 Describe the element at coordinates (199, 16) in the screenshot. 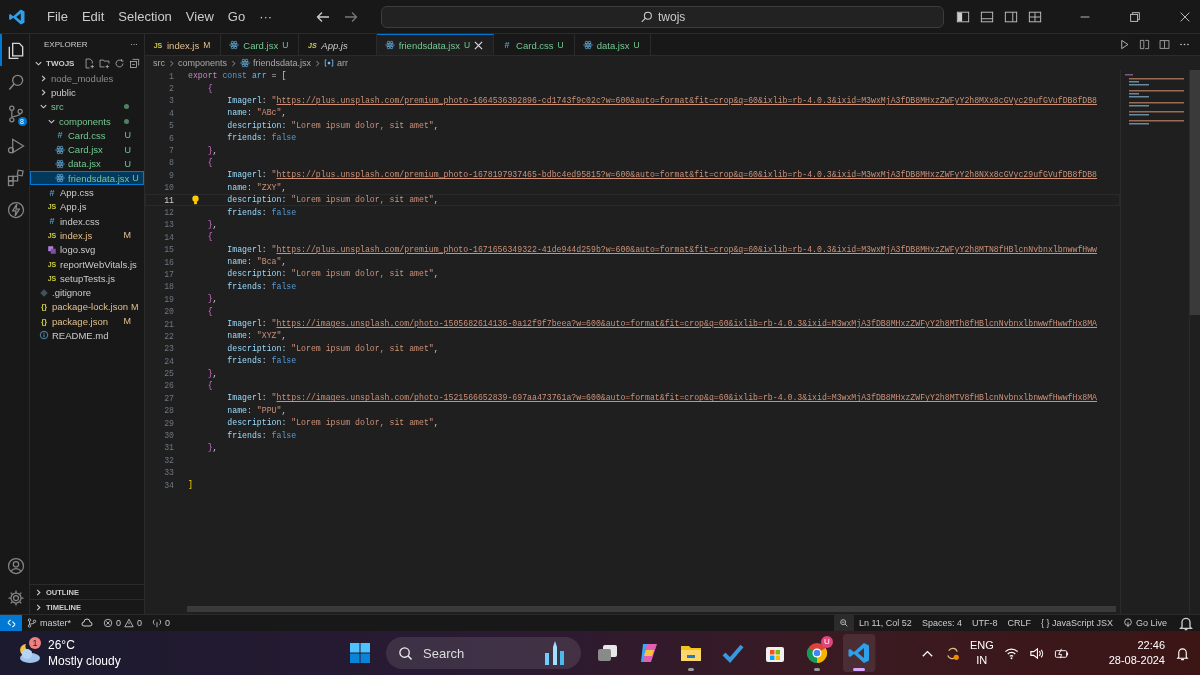

I see `menu-item: View` at that location.